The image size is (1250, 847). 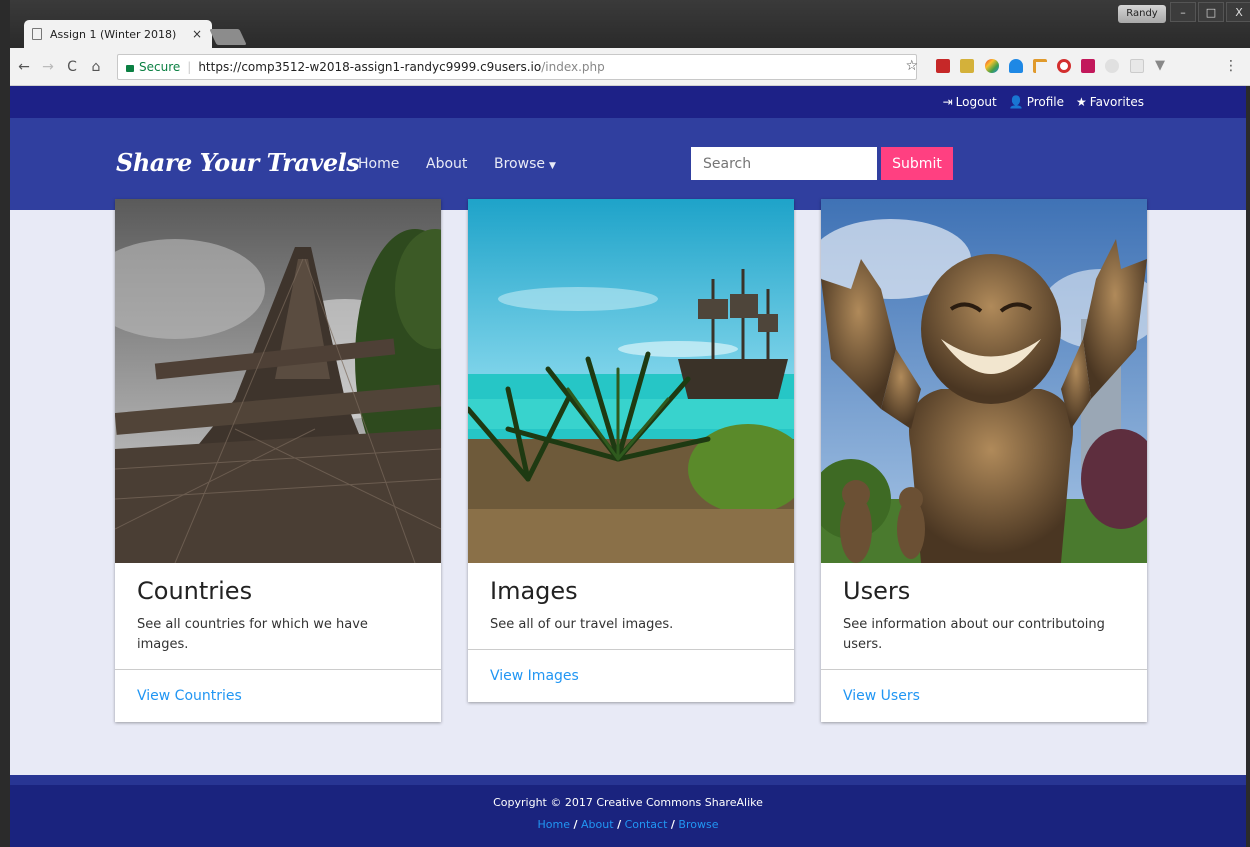 I want to click on shield-extension-icon, so click(x=1016, y=66).